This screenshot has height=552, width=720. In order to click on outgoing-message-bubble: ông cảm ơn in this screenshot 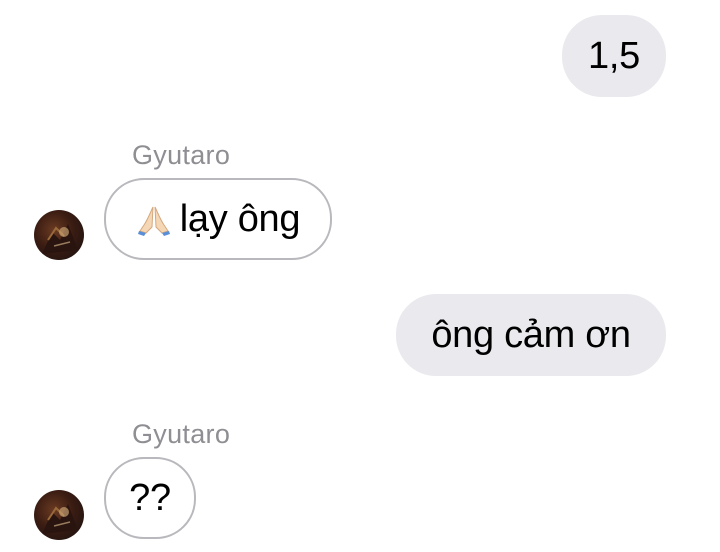, I will do `click(531, 335)`.